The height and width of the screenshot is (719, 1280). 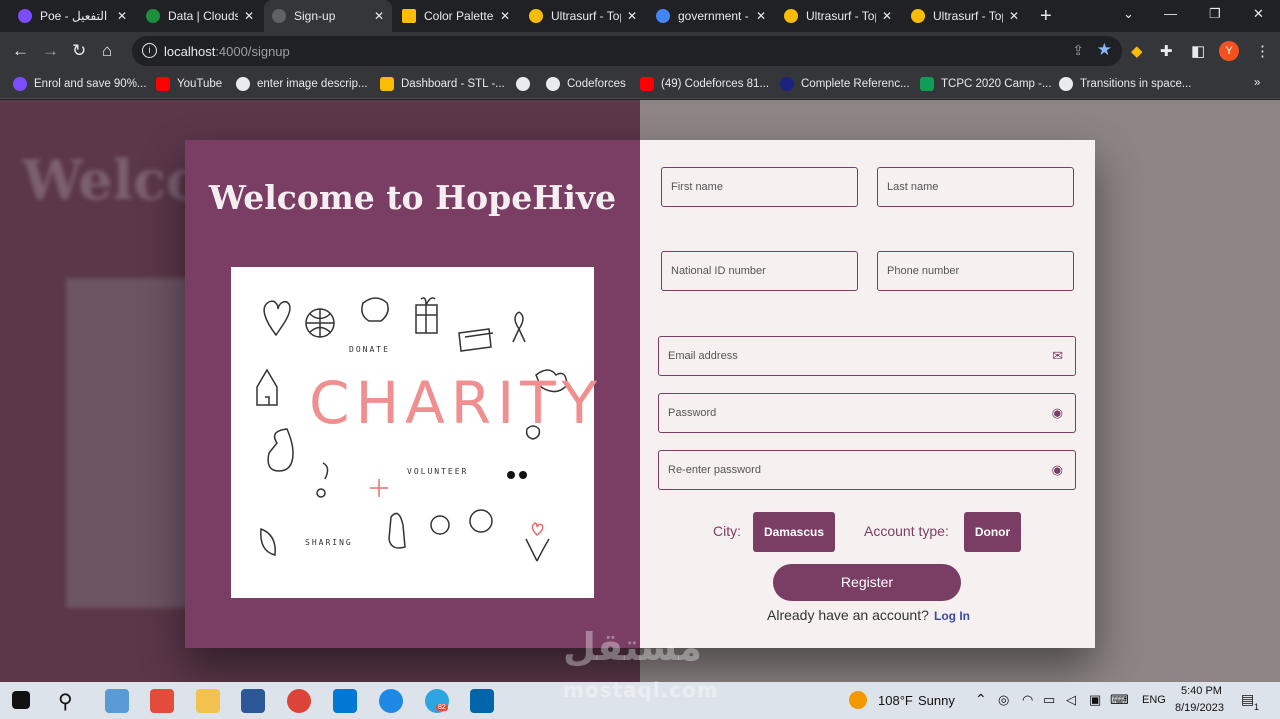 What do you see at coordinates (727, 531) in the screenshot?
I see `city-label: City:` at bounding box center [727, 531].